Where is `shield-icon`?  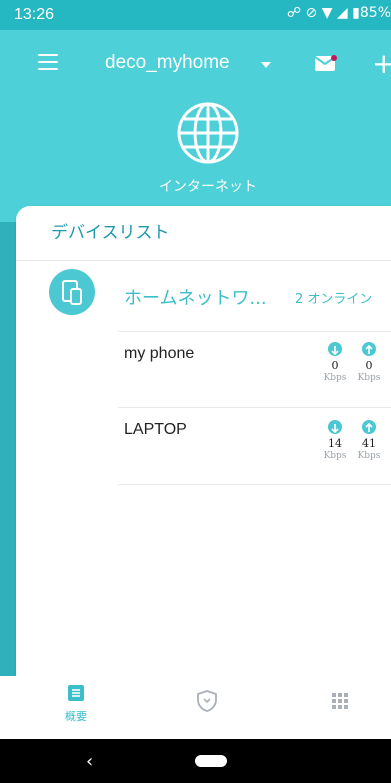
shield-icon is located at coordinates (207, 701).